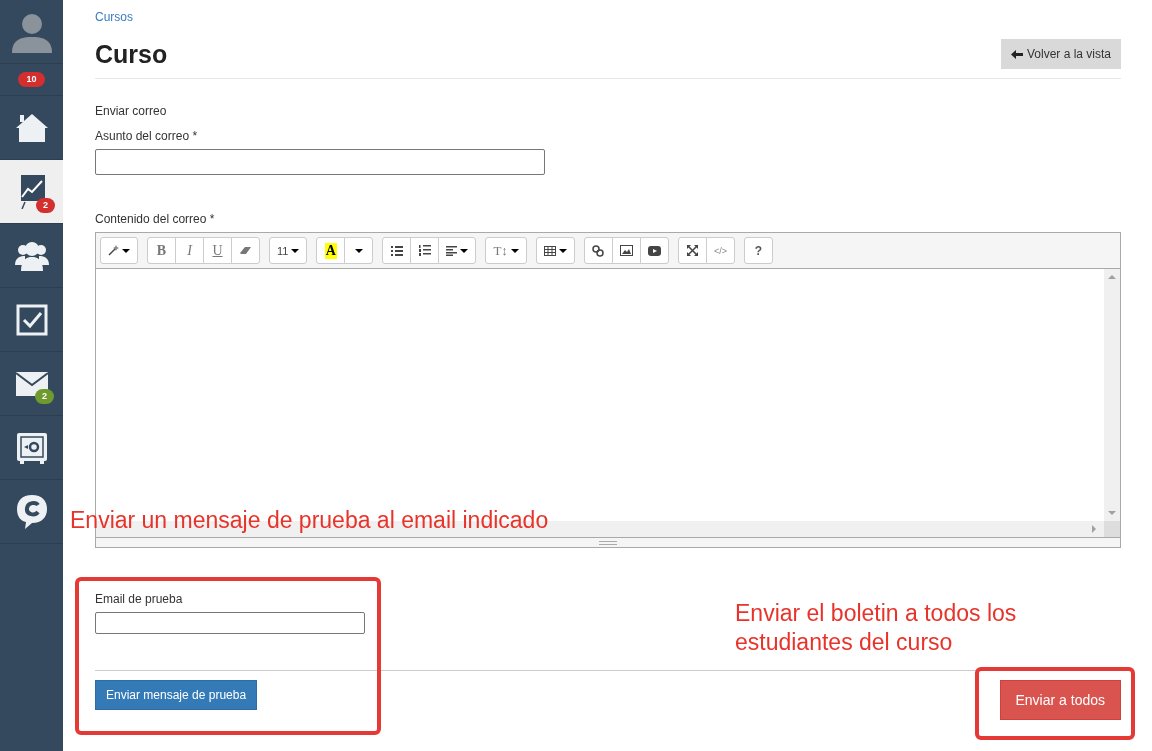  I want to click on scroll-down-icon, so click(1112, 513).